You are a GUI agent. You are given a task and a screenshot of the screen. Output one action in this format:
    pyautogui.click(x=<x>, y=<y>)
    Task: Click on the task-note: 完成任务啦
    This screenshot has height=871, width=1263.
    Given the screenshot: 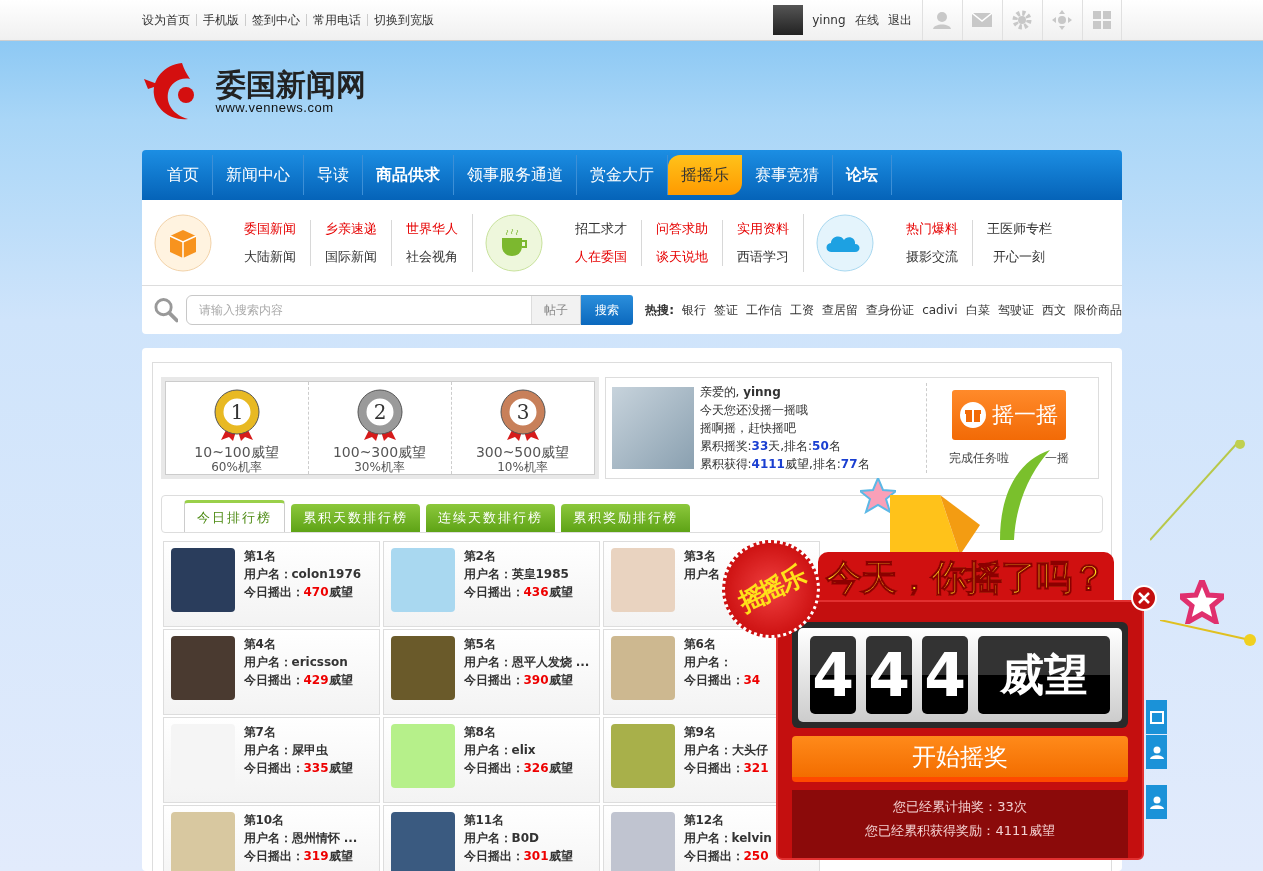 What is the action you would take?
    pyautogui.click(x=979, y=458)
    